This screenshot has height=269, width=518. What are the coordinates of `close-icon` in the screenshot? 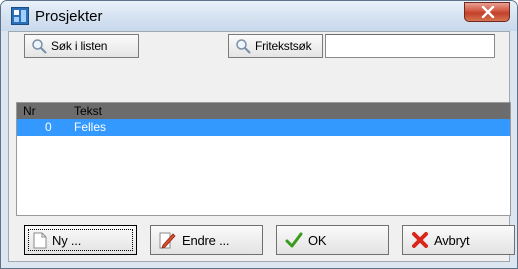 It's located at (488, 12).